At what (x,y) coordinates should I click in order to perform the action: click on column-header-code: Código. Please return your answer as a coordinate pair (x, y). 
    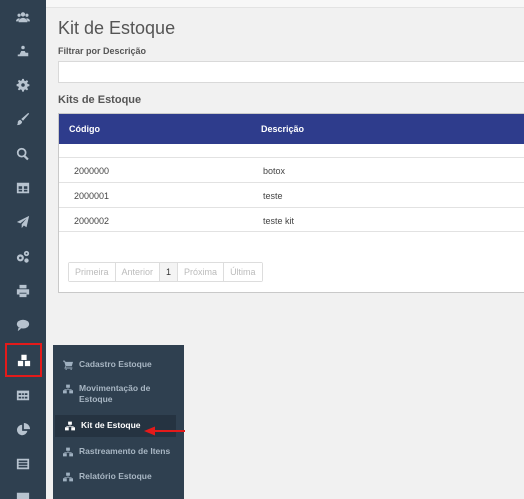
    Looking at the image, I should click on (84, 129).